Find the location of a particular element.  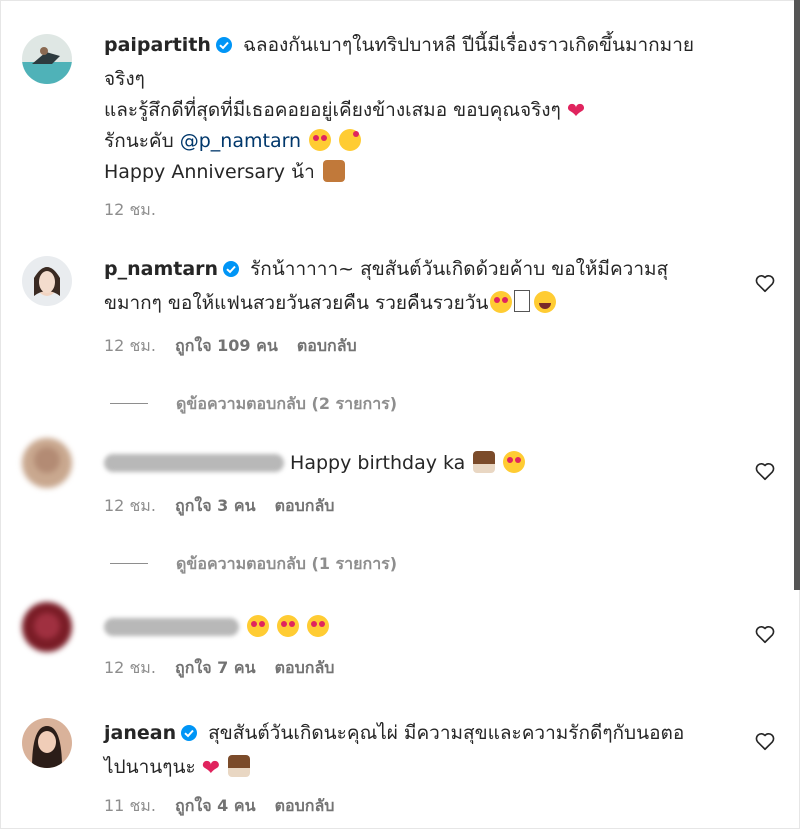

comment-meta: 12 ชม. ถูกใจ 109 คน ตอบกลับ is located at coordinates (237, 346).